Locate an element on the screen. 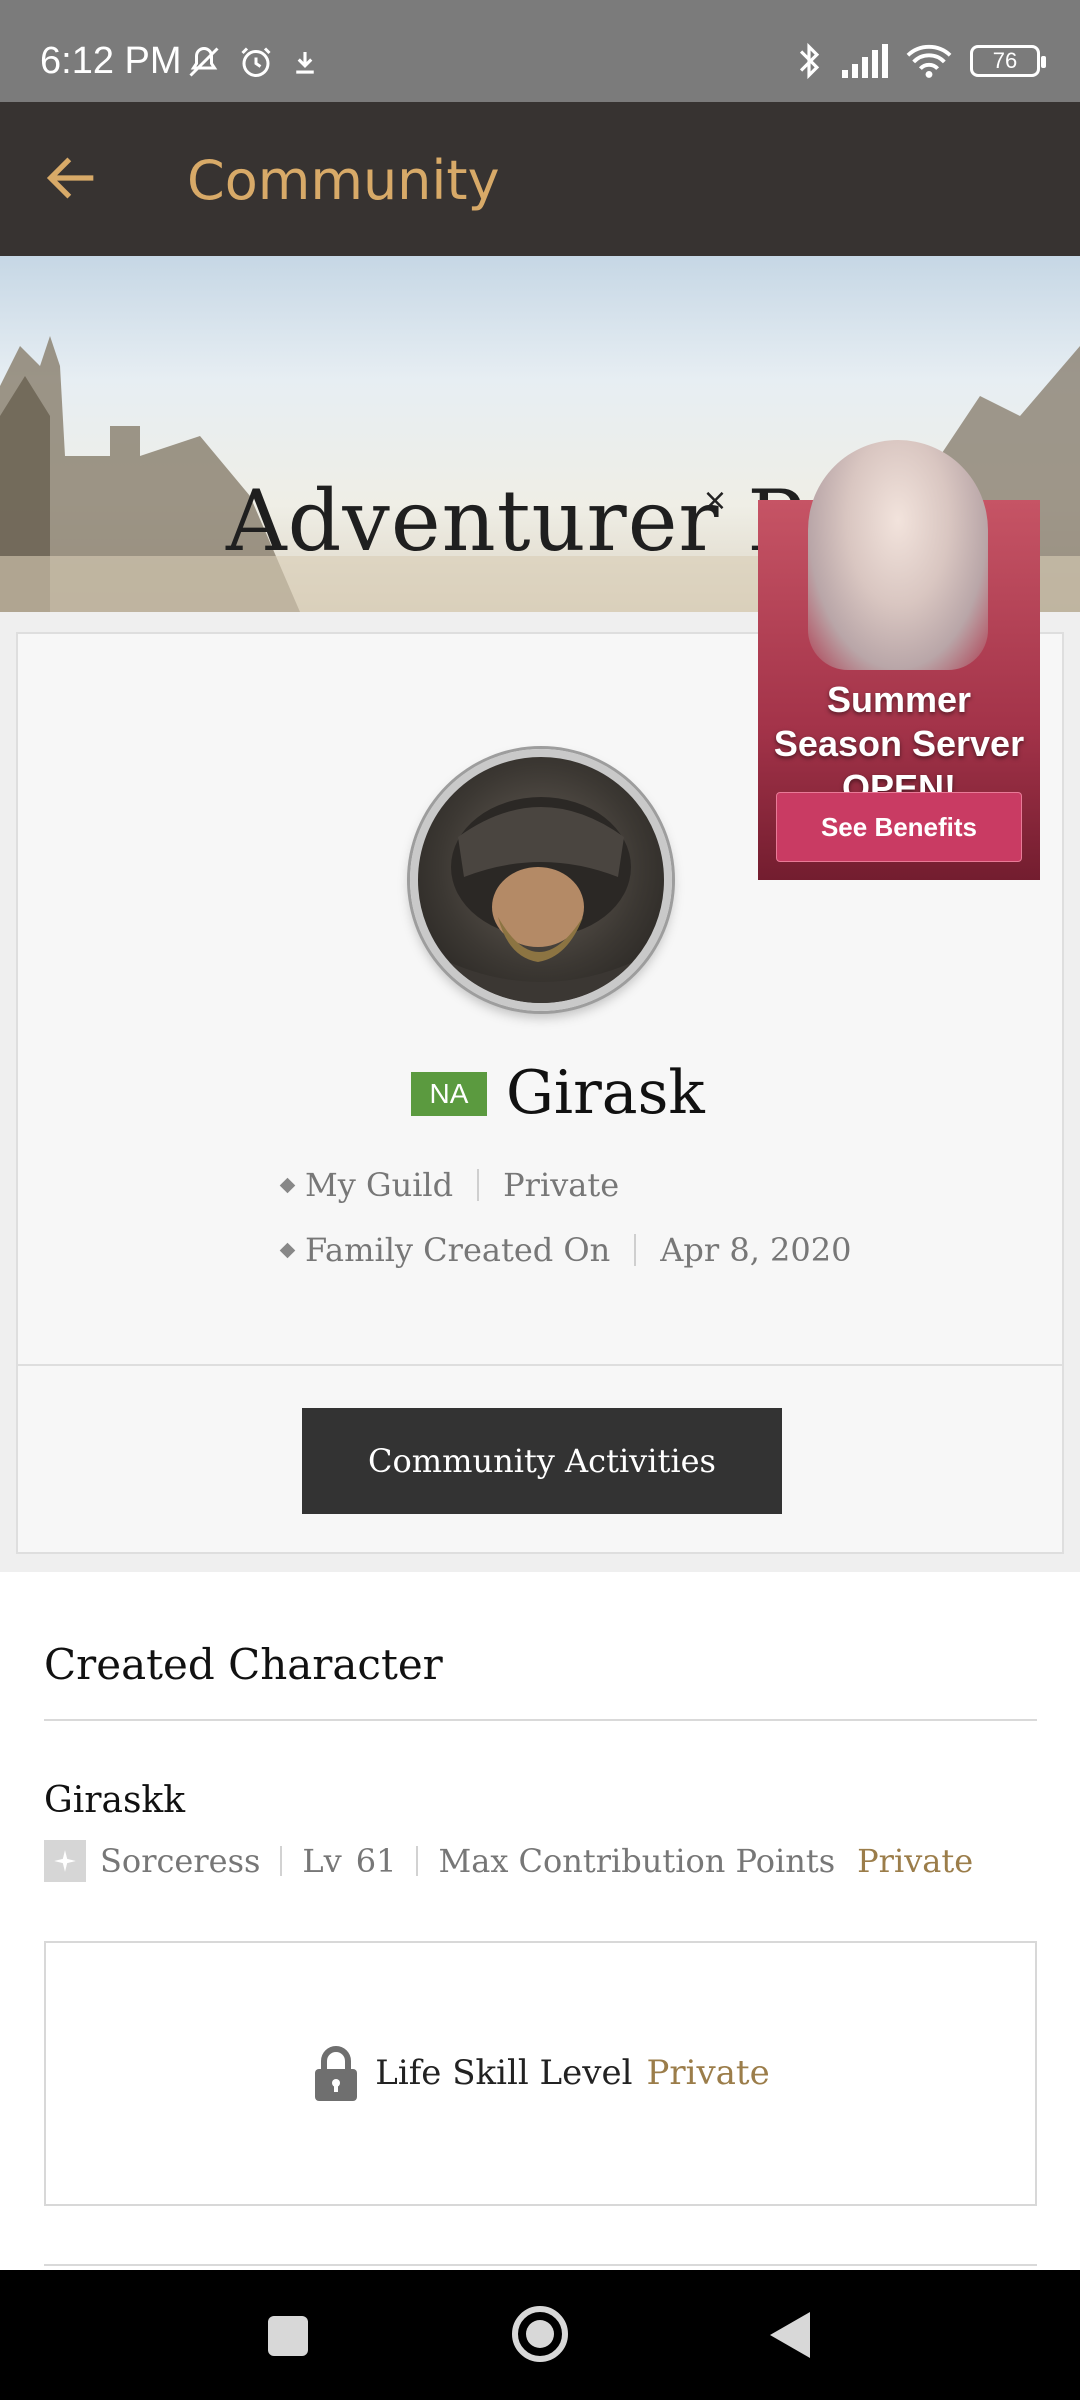 The width and height of the screenshot is (1080, 2400). app-bar: Community is located at coordinates (540, 179).